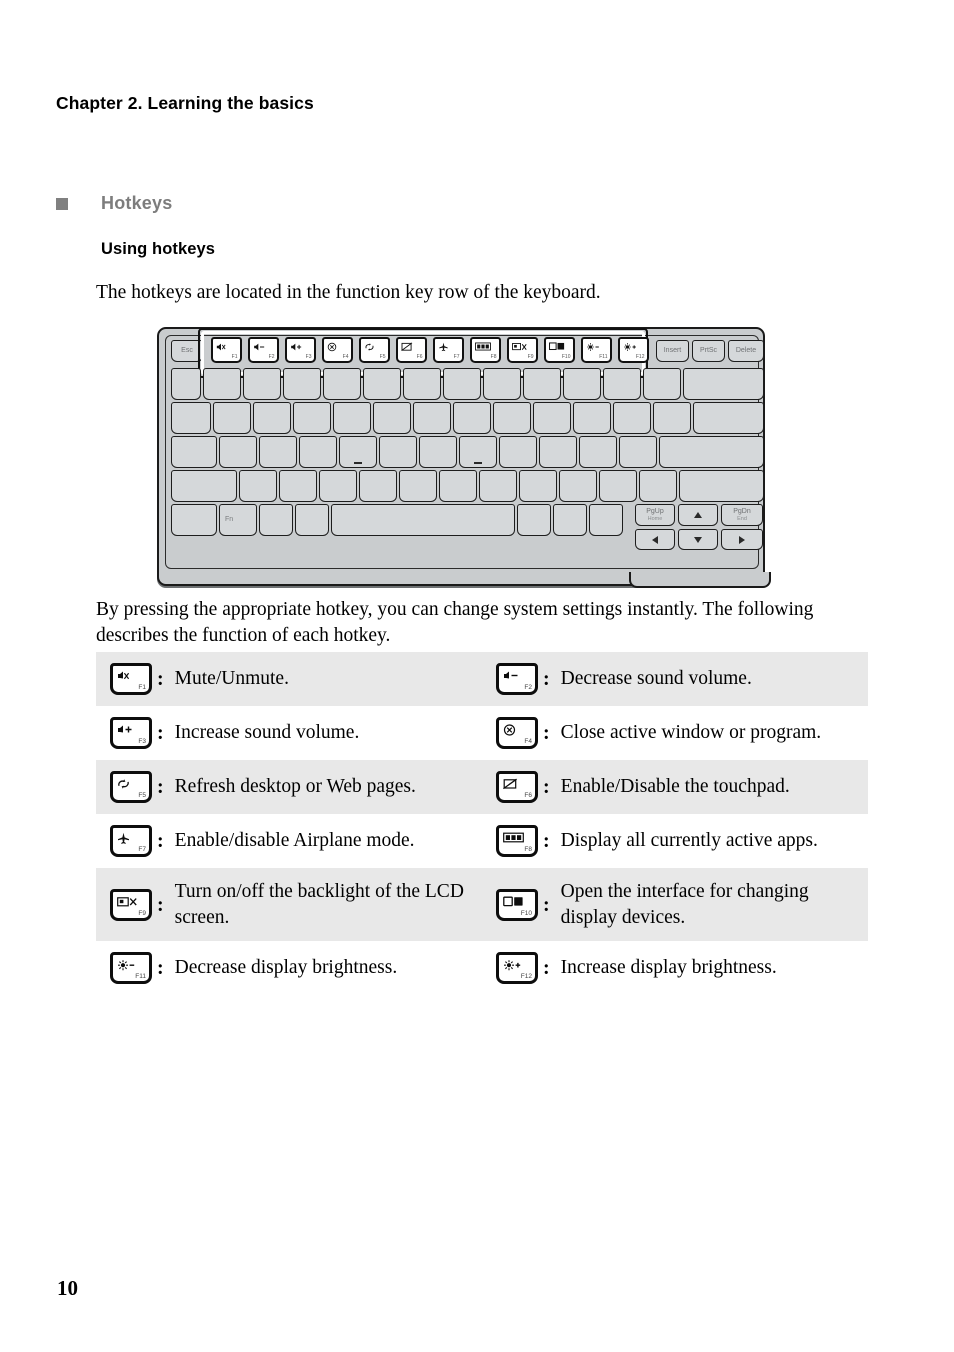 The height and width of the screenshot is (1352, 954). What do you see at coordinates (510, 968) in the screenshot?
I see `hotkey-keycap-f12: F12` at bounding box center [510, 968].